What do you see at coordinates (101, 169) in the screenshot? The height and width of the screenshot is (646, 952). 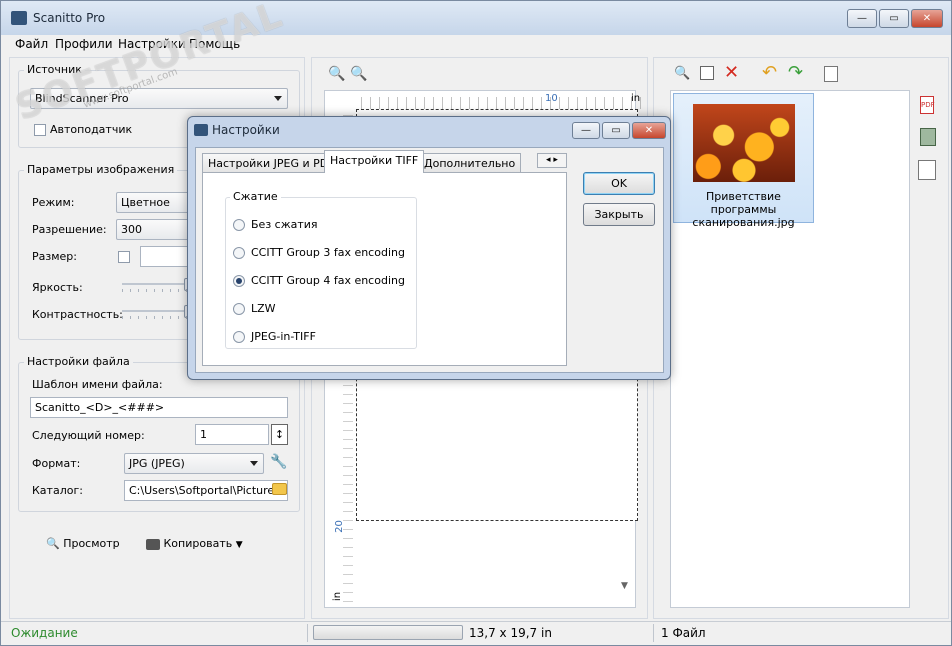 I see `image-params-label: Параметры изображения` at bounding box center [101, 169].